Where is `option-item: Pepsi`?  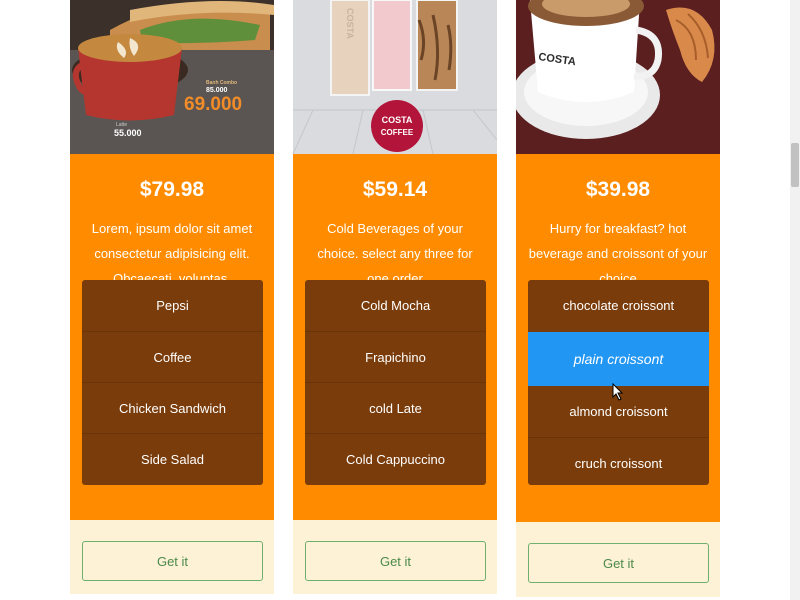 option-item: Pepsi is located at coordinates (172, 305).